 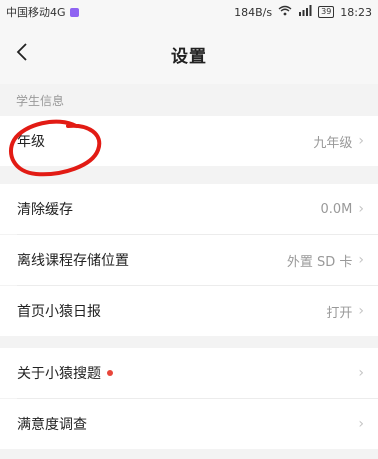 What do you see at coordinates (189, 12) in the screenshot?
I see `status-bar: 中国移动4G 184B/s 39 18:23` at bounding box center [189, 12].